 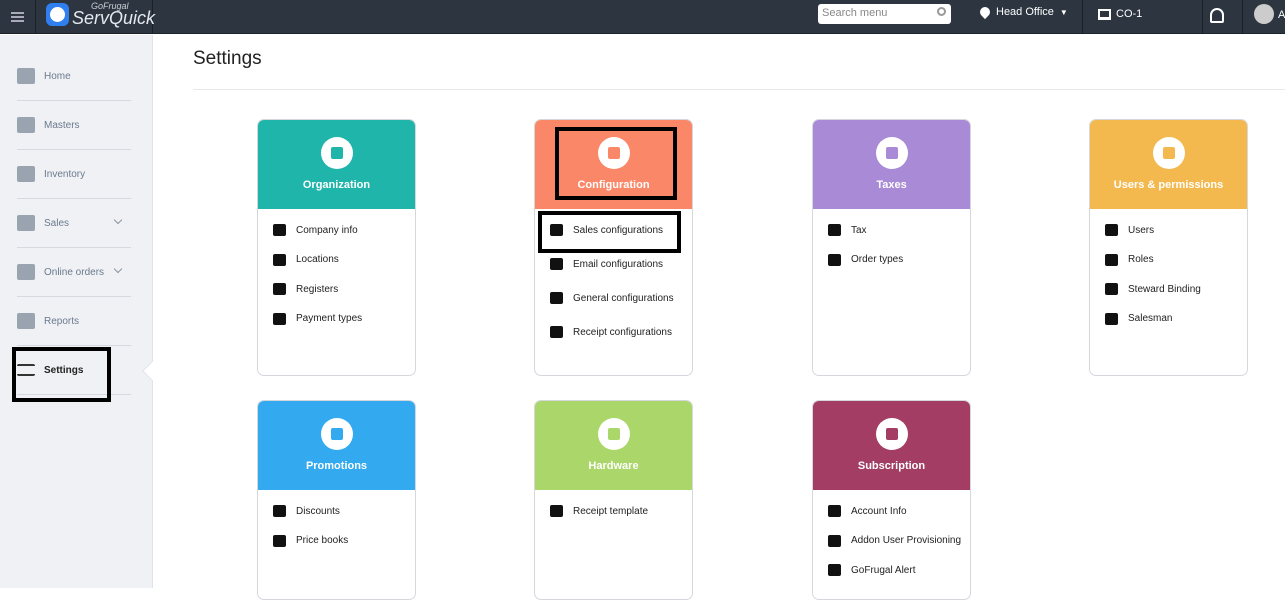 I want to click on settings-link-price-books: Price books, so click(x=311, y=540).